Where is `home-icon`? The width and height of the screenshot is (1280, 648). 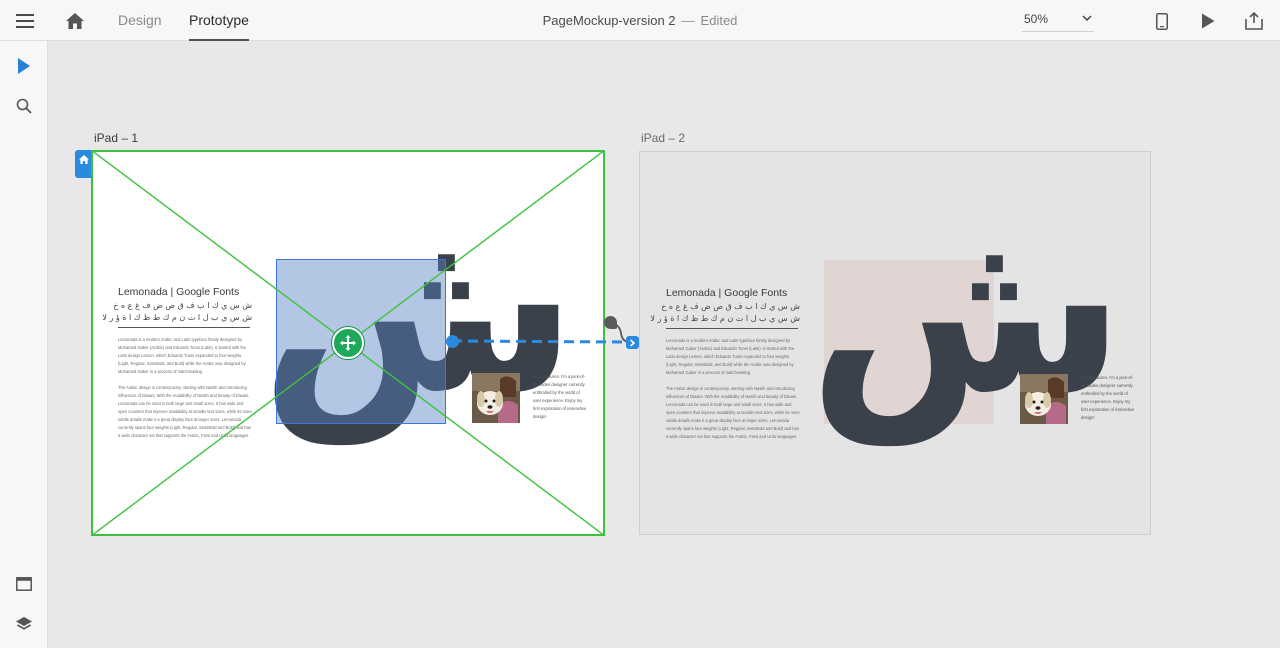
home-icon is located at coordinates (75, 21).